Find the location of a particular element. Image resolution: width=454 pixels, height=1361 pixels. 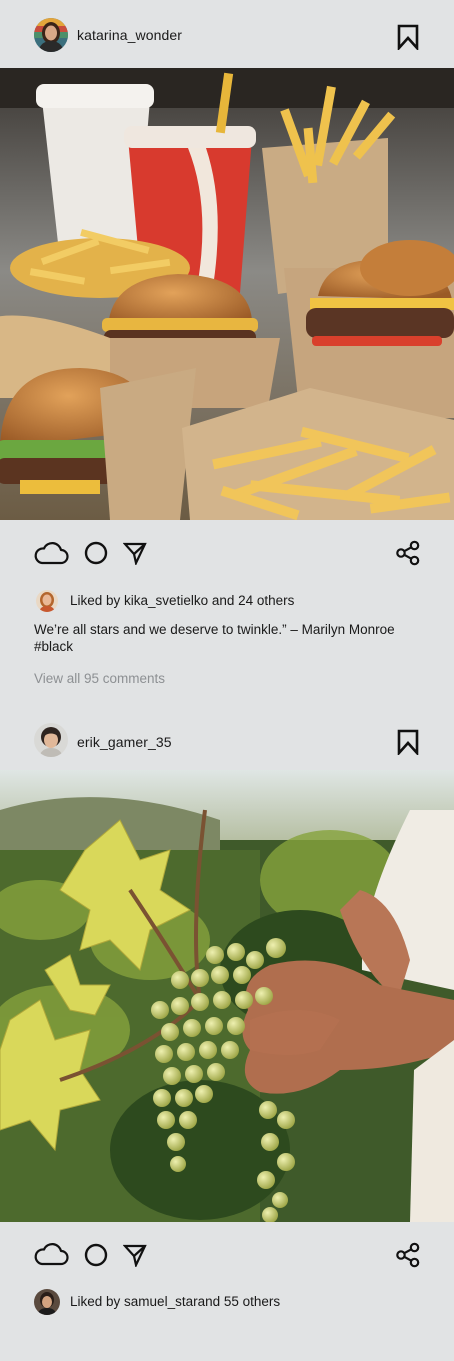

likes-row: Liked by samuel_starand 55 others is located at coordinates (227, 1306).